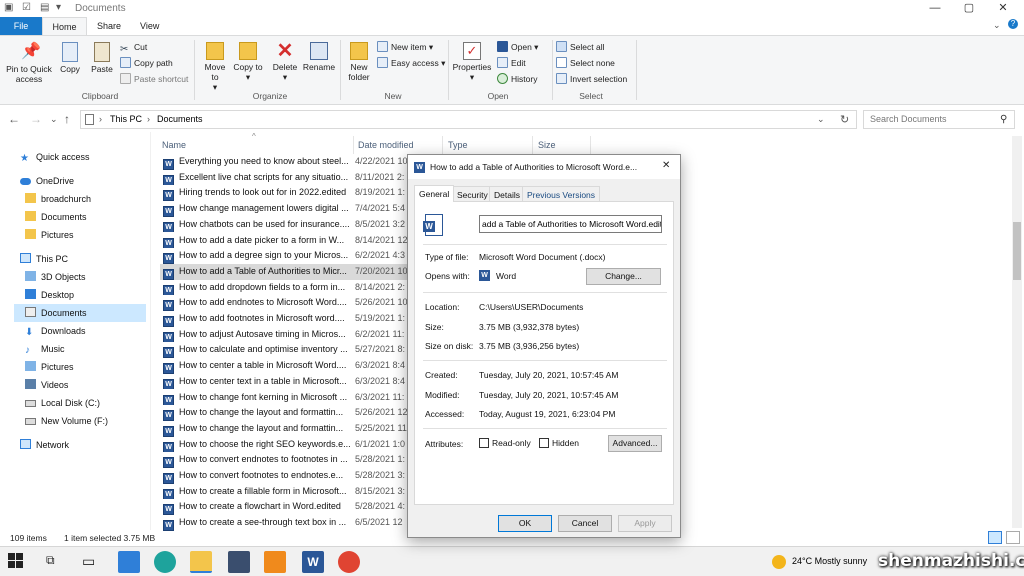  Describe the element at coordinates (517, 79) in the screenshot. I see `history-button: History` at that location.